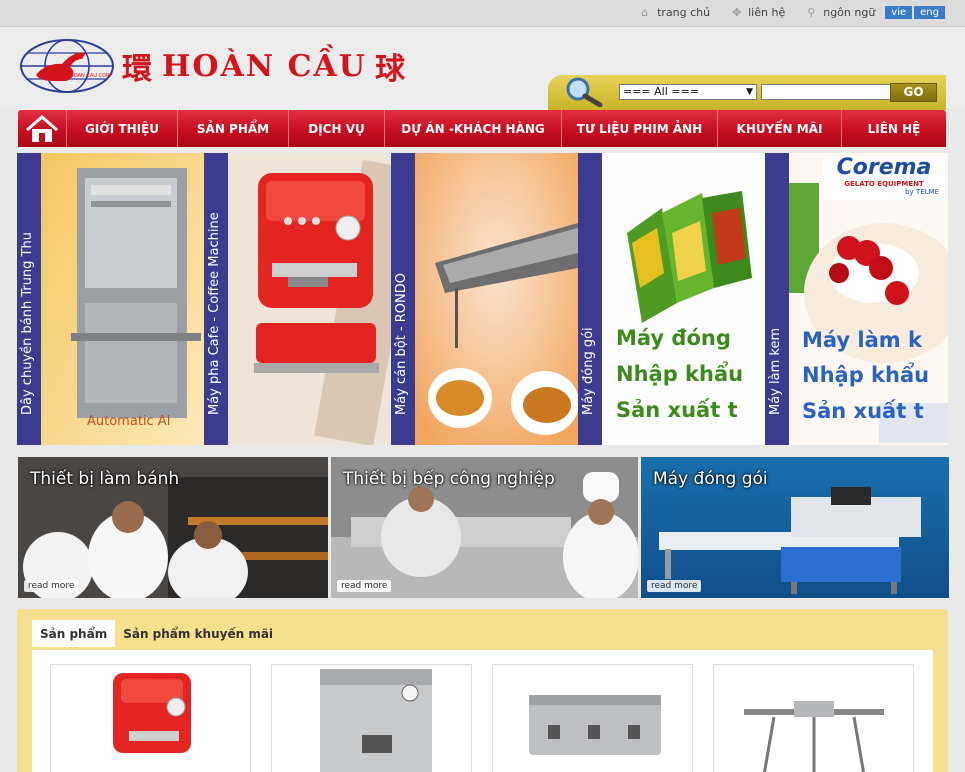 The height and width of the screenshot is (772, 965). Describe the element at coordinates (862, 340) in the screenshot. I see `banner-caption-line-1: Máy làm k` at that location.